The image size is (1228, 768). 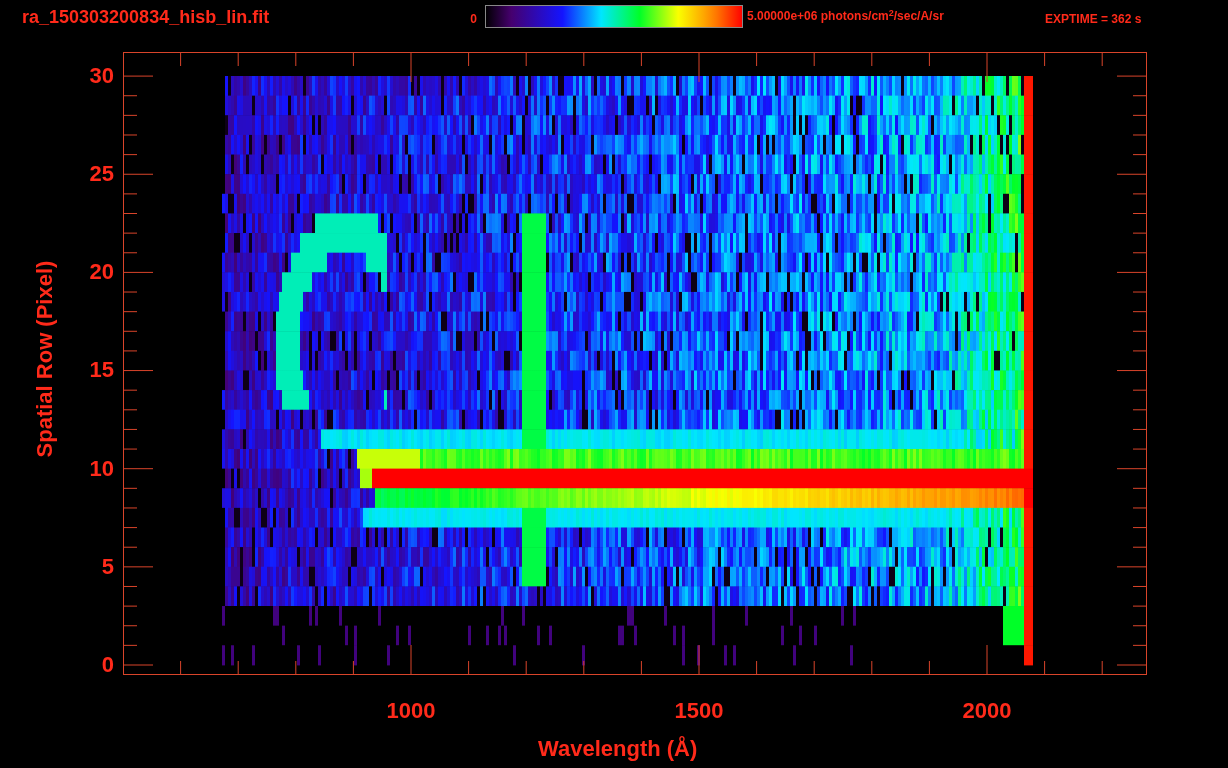 What do you see at coordinates (107, 566) in the screenshot?
I see `y-tick-label: 5` at bounding box center [107, 566].